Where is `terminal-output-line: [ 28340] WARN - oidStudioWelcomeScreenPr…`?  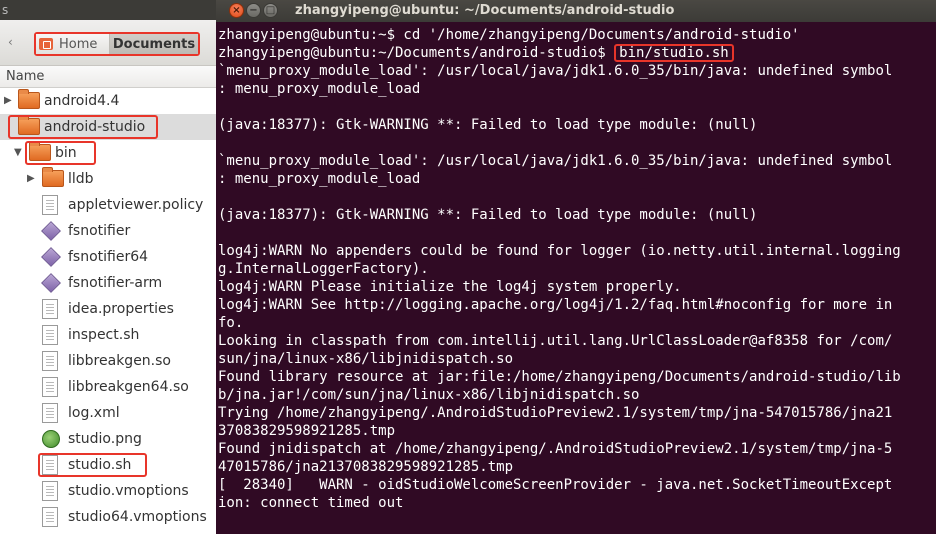 terminal-output-line: [ 28340] WARN - oidStudioWelcomeScreenPr… is located at coordinates (555, 485).